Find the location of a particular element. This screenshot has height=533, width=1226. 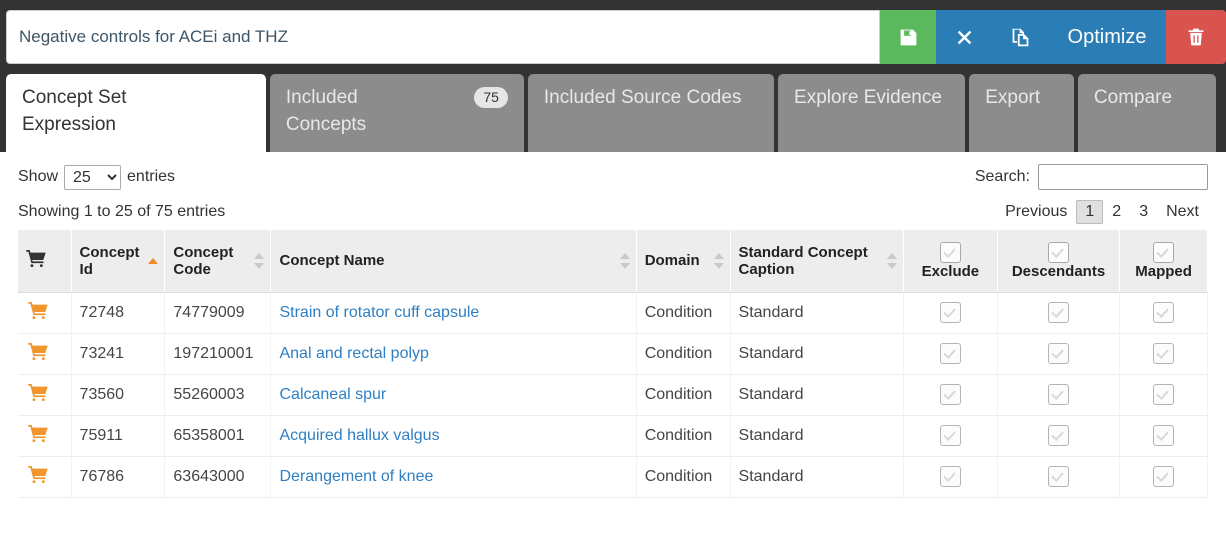

page-length-control: Show 10 25 50 100 entries is located at coordinates (96, 177).